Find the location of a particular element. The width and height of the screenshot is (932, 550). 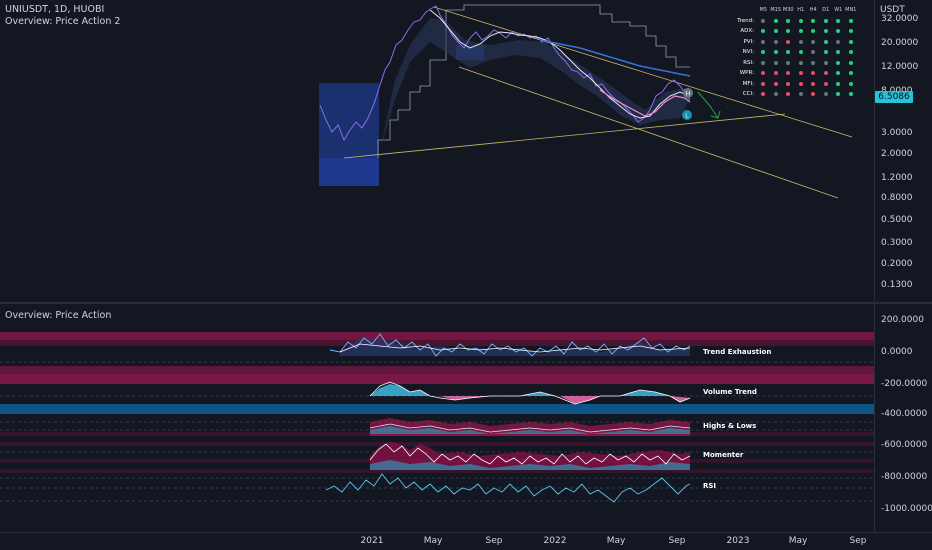

indicator-tick: -600.0000 is located at coordinates (904, 445).